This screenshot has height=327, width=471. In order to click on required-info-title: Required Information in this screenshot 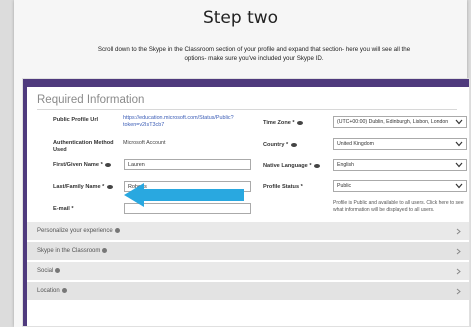, I will do `click(91, 100)`.